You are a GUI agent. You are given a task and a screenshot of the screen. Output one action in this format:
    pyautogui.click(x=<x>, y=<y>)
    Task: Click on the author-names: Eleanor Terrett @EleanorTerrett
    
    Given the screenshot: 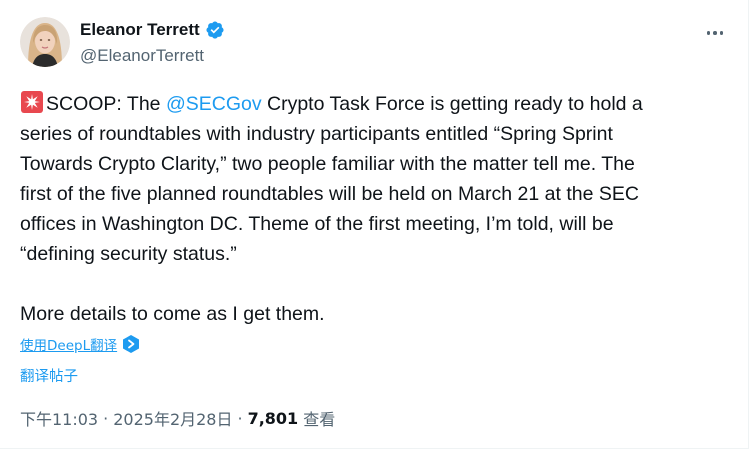 What is the action you would take?
    pyautogui.click(x=152, y=43)
    